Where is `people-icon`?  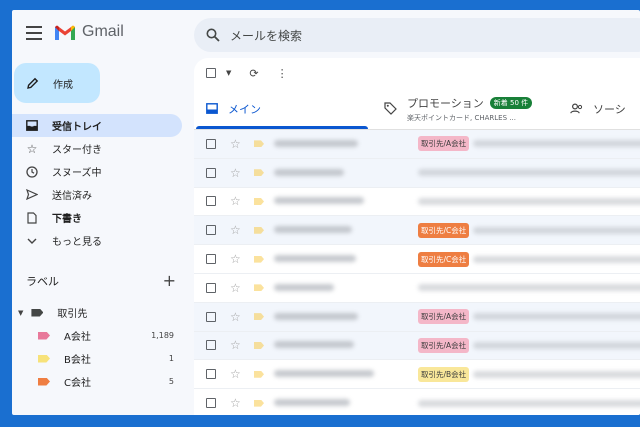 people-icon is located at coordinates (576, 108).